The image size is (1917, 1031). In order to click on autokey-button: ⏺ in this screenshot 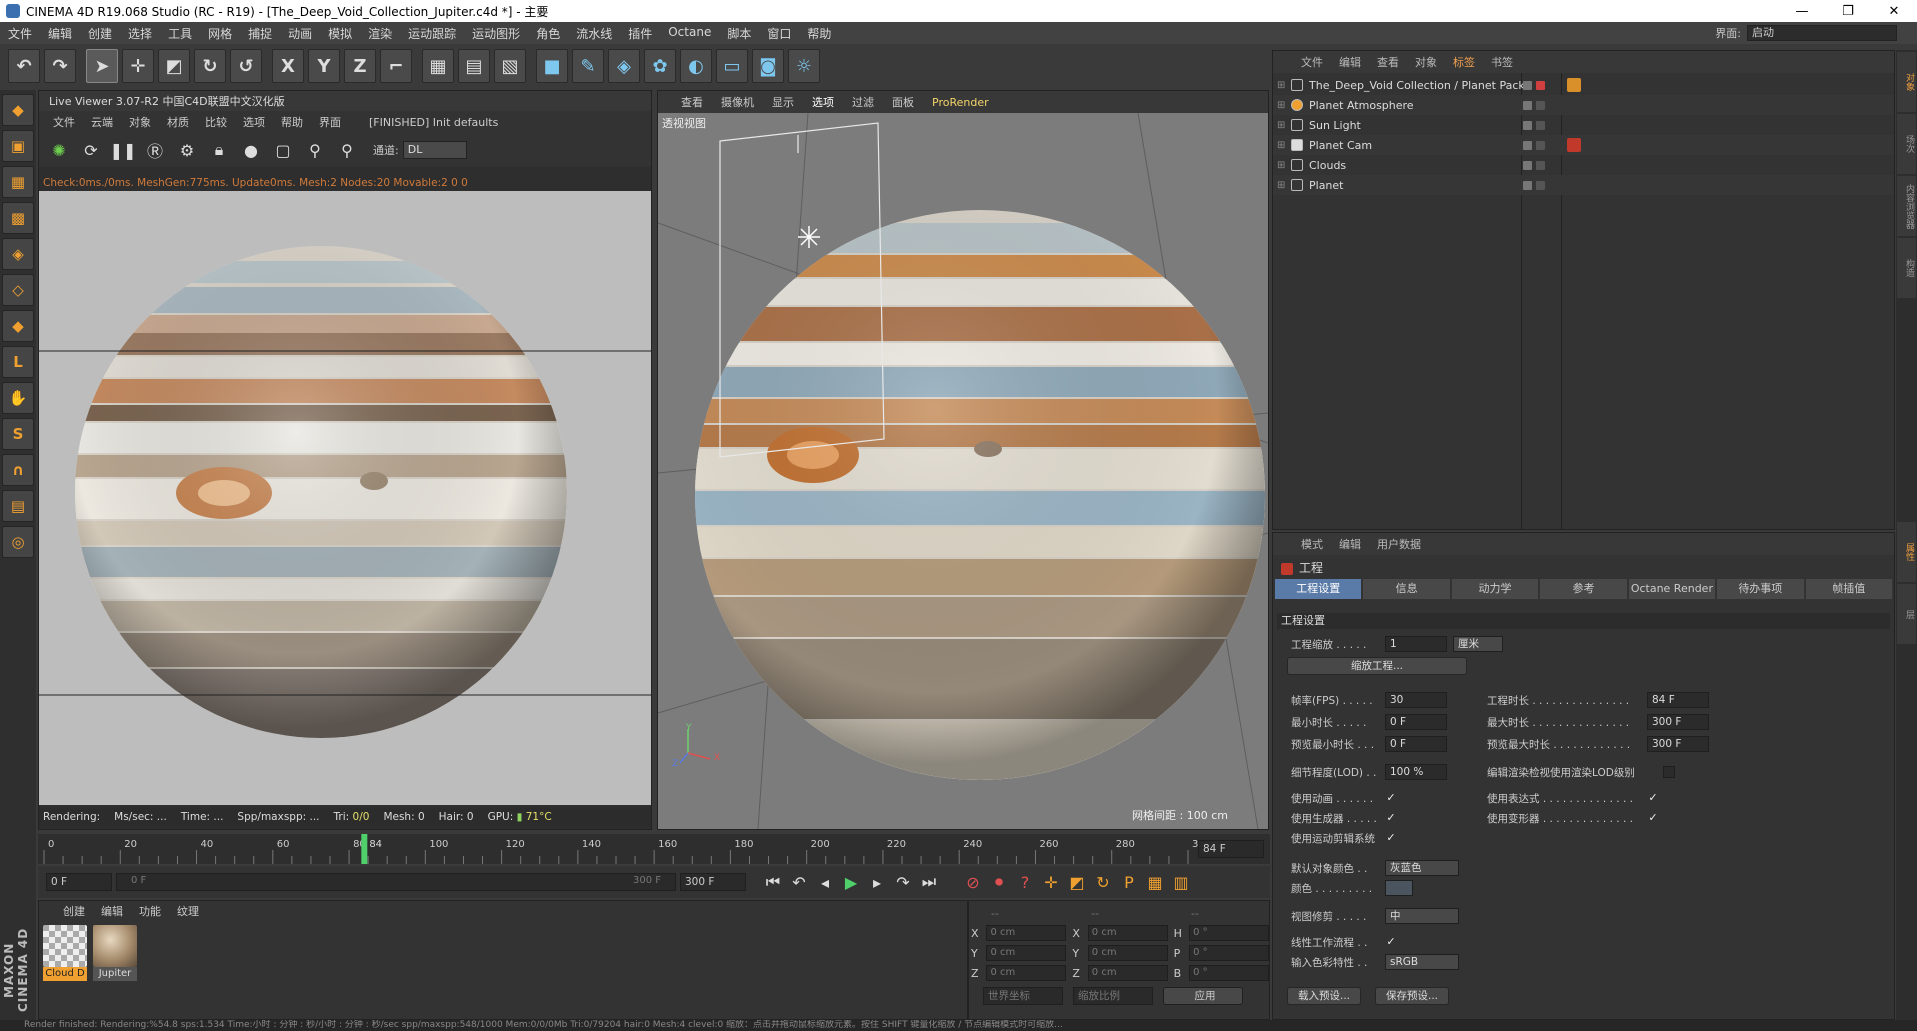, I will do `click(999, 882)`.